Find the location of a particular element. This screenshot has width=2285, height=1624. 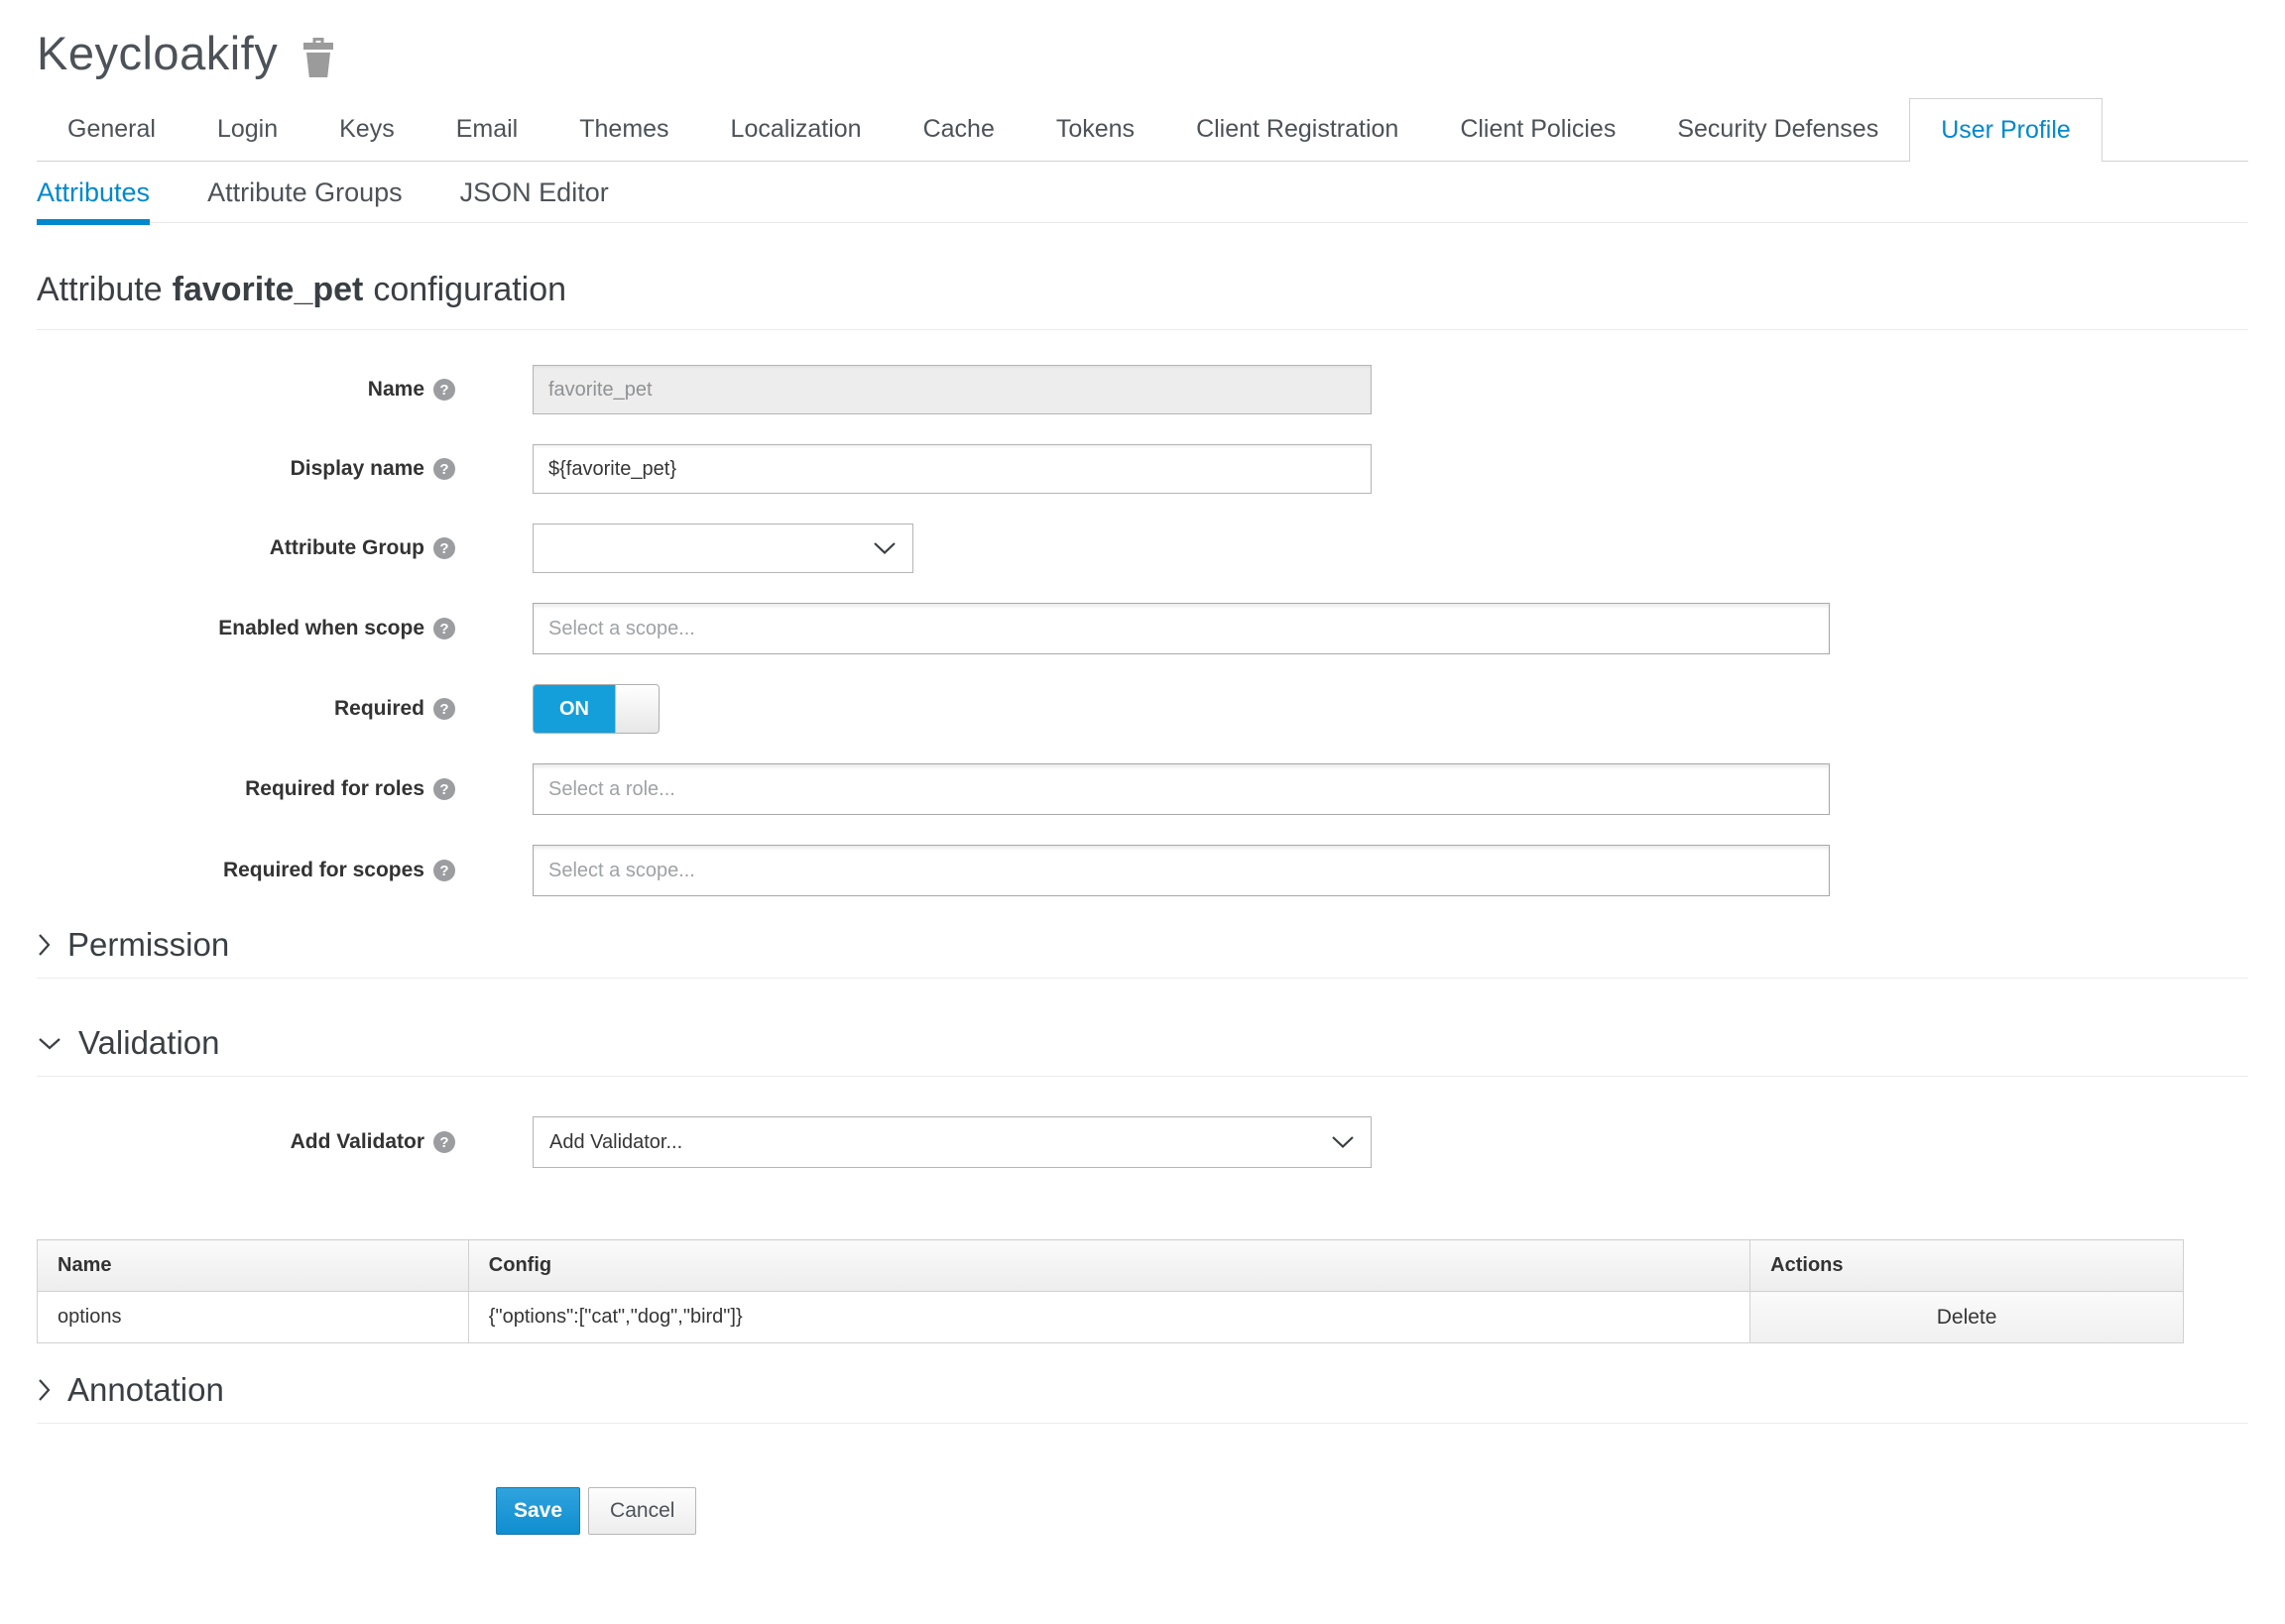

section-annotation: Annotation is located at coordinates (1142, 1390).